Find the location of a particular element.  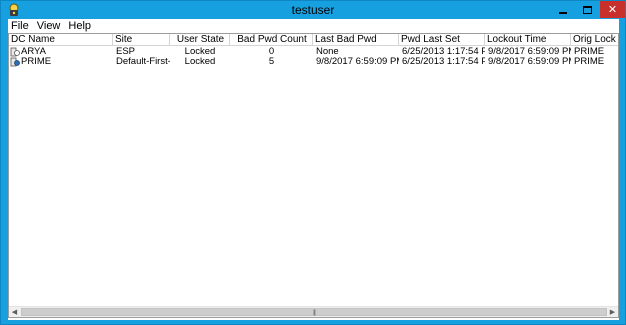

close-button: ✕ is located at coordinates (612, 9).